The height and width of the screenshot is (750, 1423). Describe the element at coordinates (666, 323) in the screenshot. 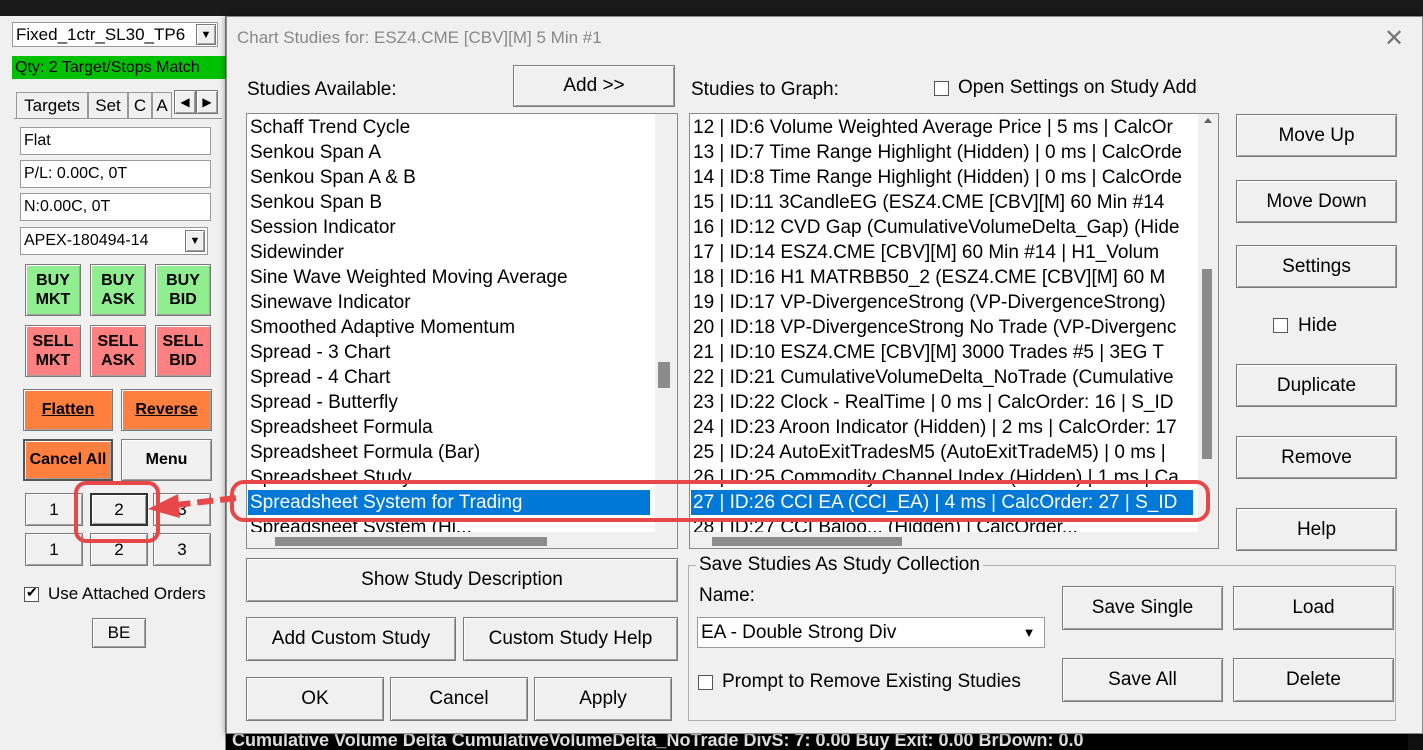

I see `studies-available-vscroll` at that location.